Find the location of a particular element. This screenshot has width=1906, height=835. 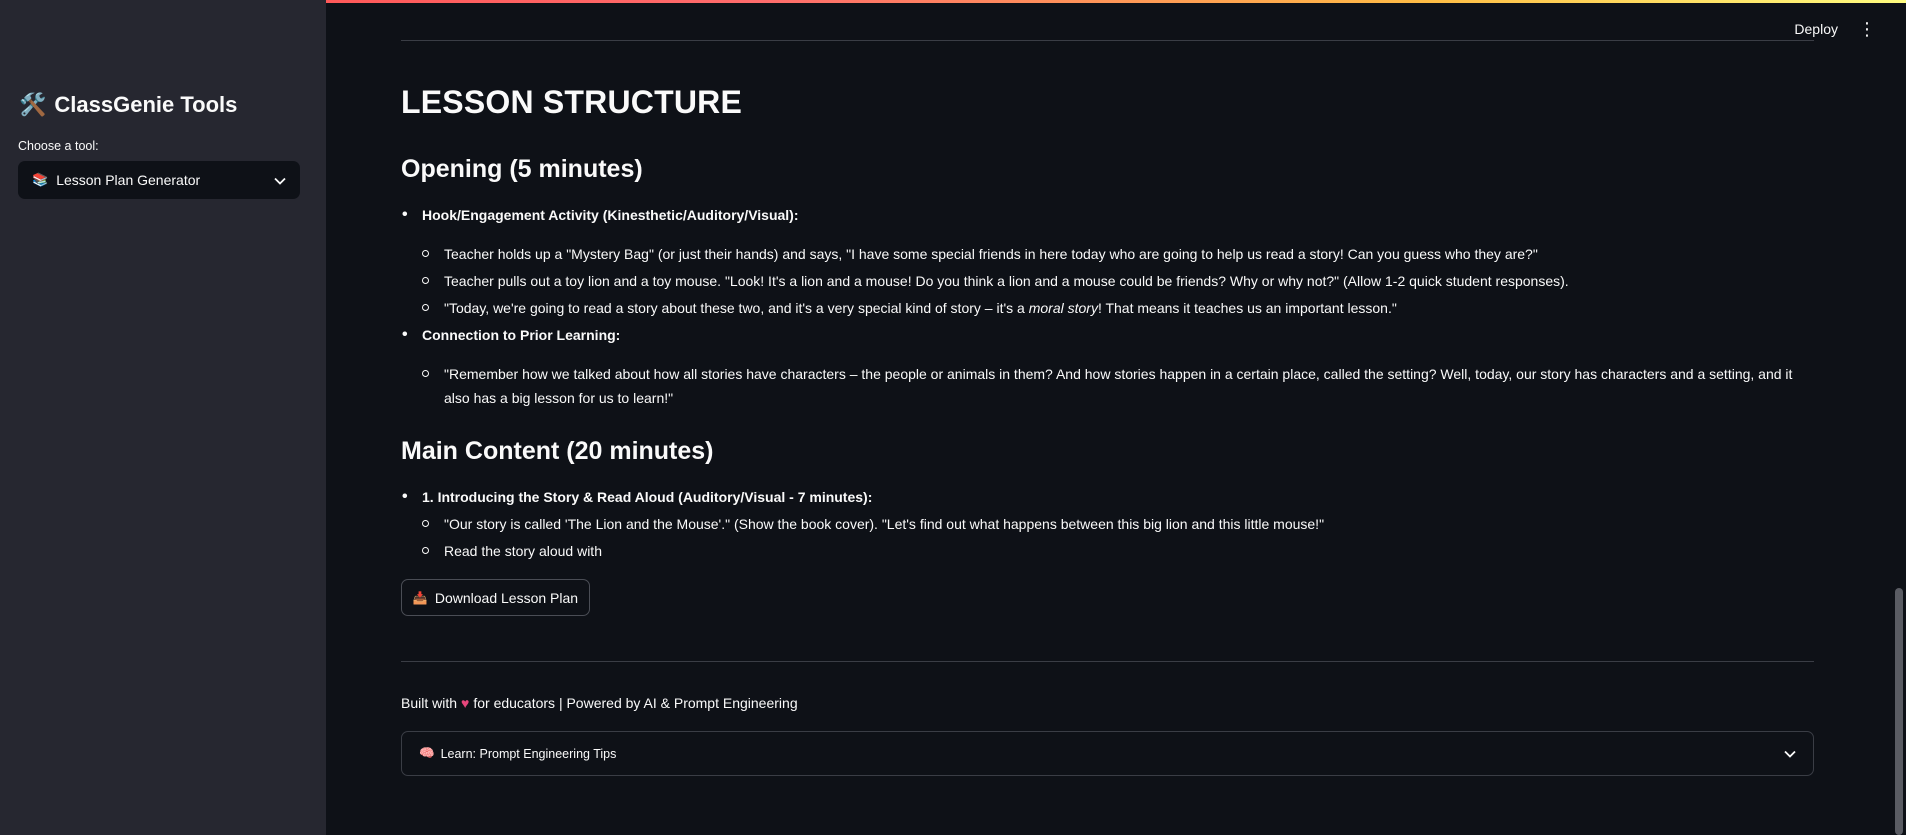

expander-label: Learn: Prompt Engineering Tips is located at coordinates (528, 753).